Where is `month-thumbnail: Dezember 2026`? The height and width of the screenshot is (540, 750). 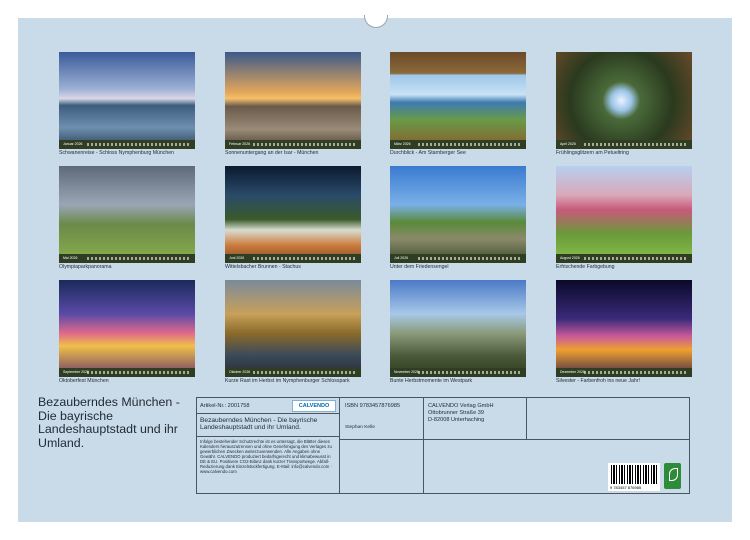 month-thumbnail: Dezember 2026 is located at coordinates (624, 328).